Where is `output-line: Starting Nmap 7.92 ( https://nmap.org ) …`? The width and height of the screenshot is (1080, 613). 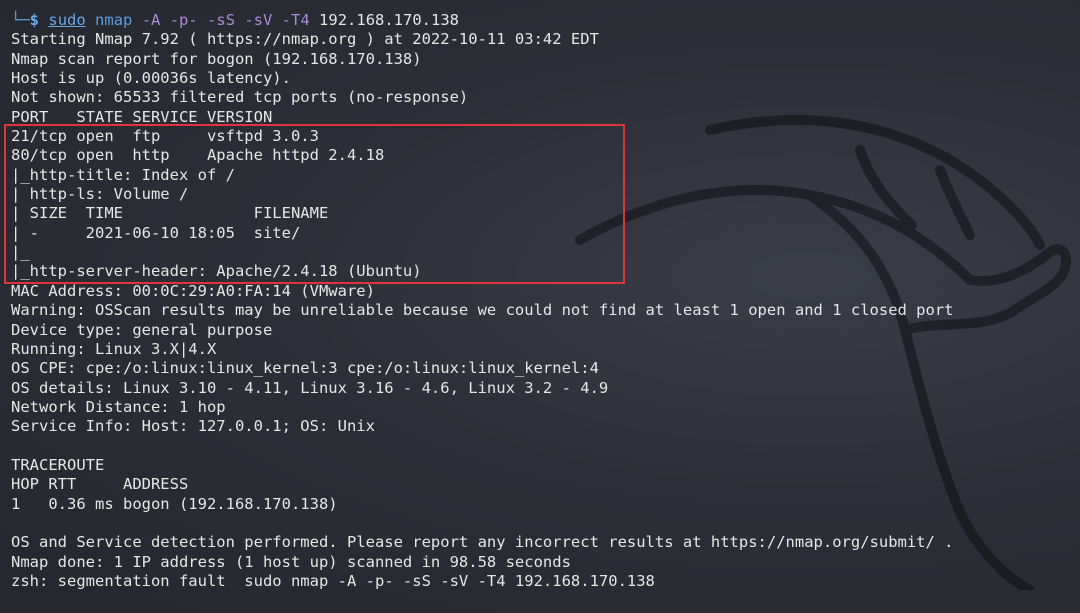
output-line: Starting Nmap 7.92 ( https://nmap.org ) … is located at coordinates (305, 39).